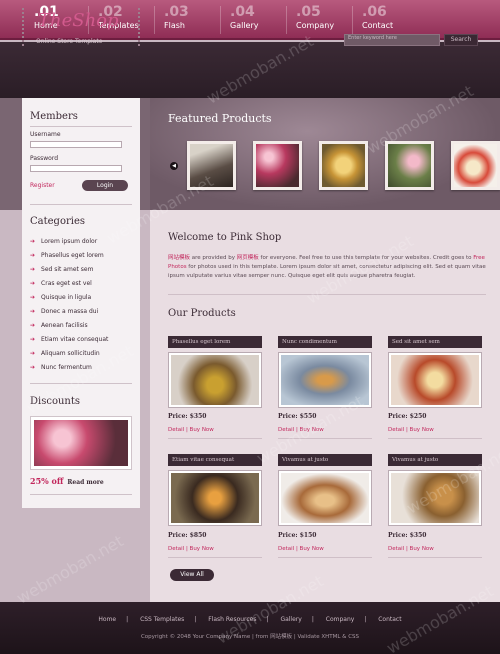 This screenshot has height=654, width=500. What do you see at coordinates (340, 619) in the screenshot?
I see `footer-link-company: Company` at bounding box center [340, 619].